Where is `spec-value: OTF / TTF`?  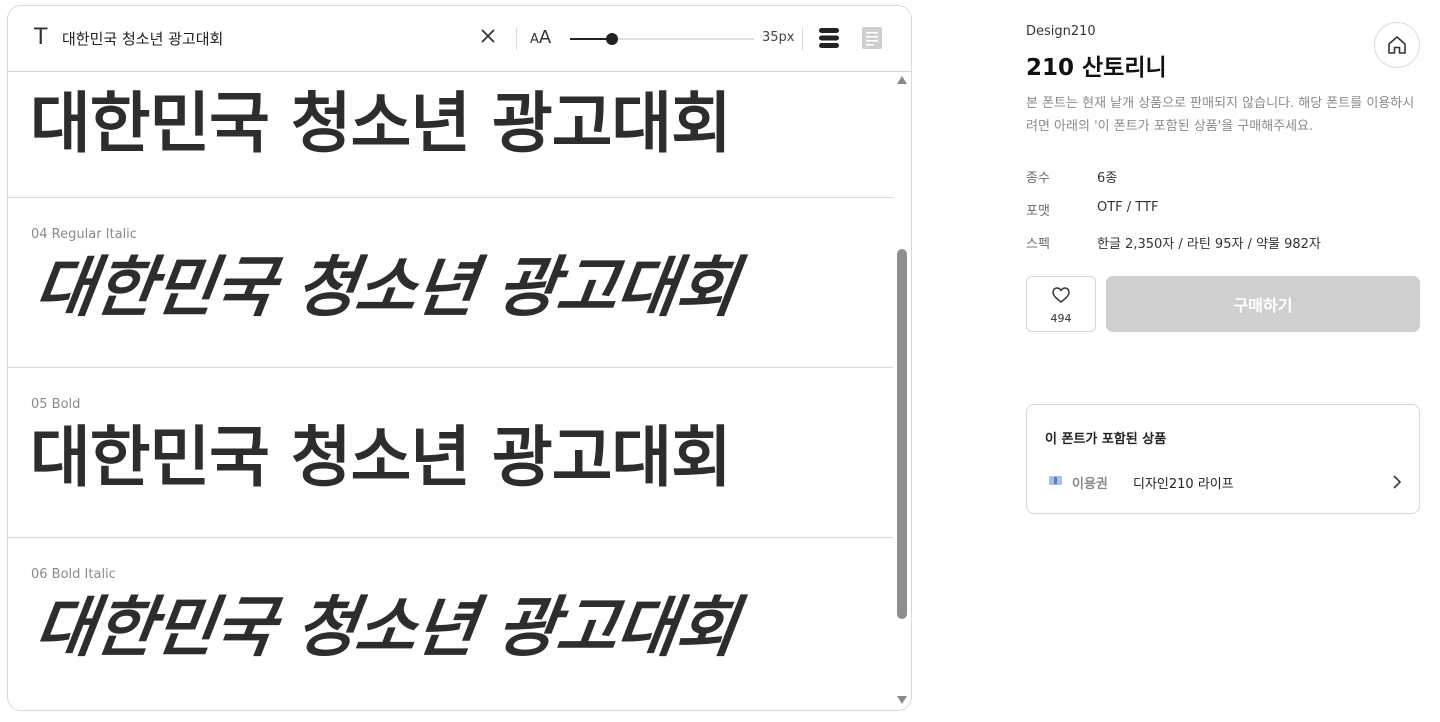
spec-value: OTF / TTF is located at coordinates (1128, 207).